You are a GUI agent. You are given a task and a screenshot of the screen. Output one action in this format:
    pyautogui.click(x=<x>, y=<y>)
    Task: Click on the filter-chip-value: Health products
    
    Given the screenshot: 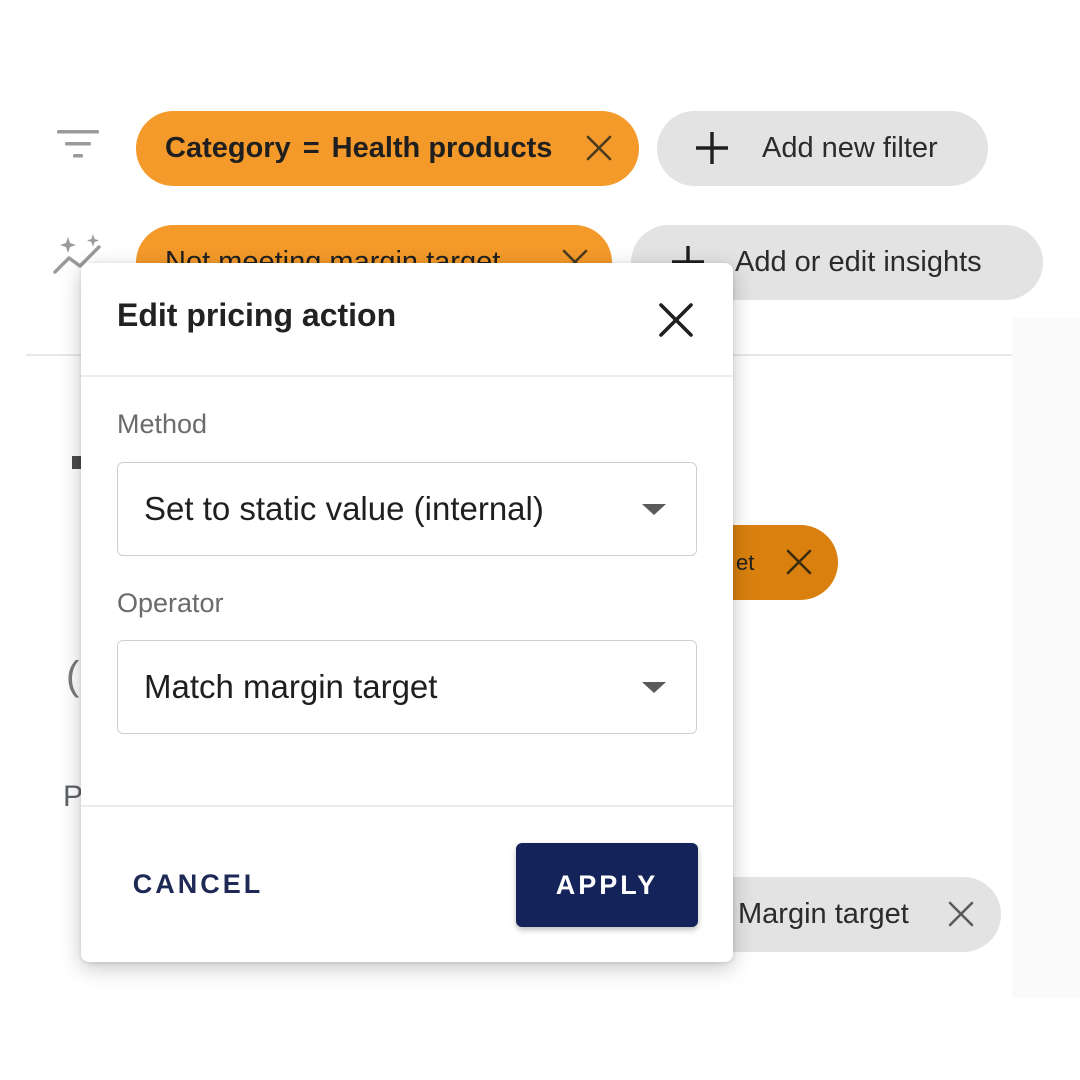 What is the action you would take?
    pyautogui.click(x=442, y=148)
    